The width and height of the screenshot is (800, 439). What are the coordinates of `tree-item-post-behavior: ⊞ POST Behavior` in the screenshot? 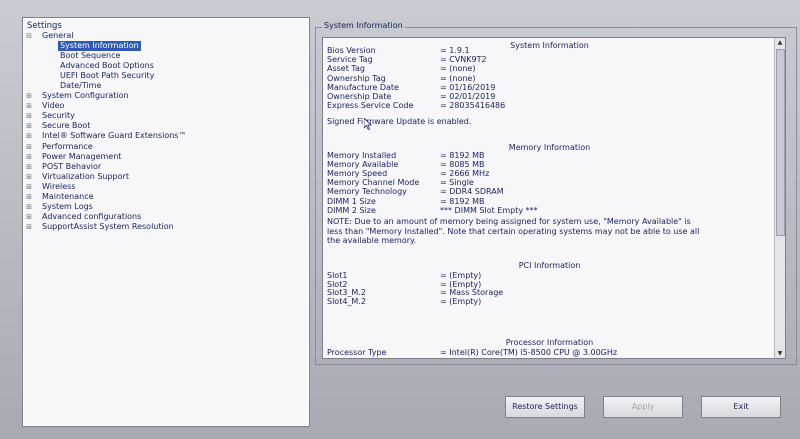 It's located at (166, 167).